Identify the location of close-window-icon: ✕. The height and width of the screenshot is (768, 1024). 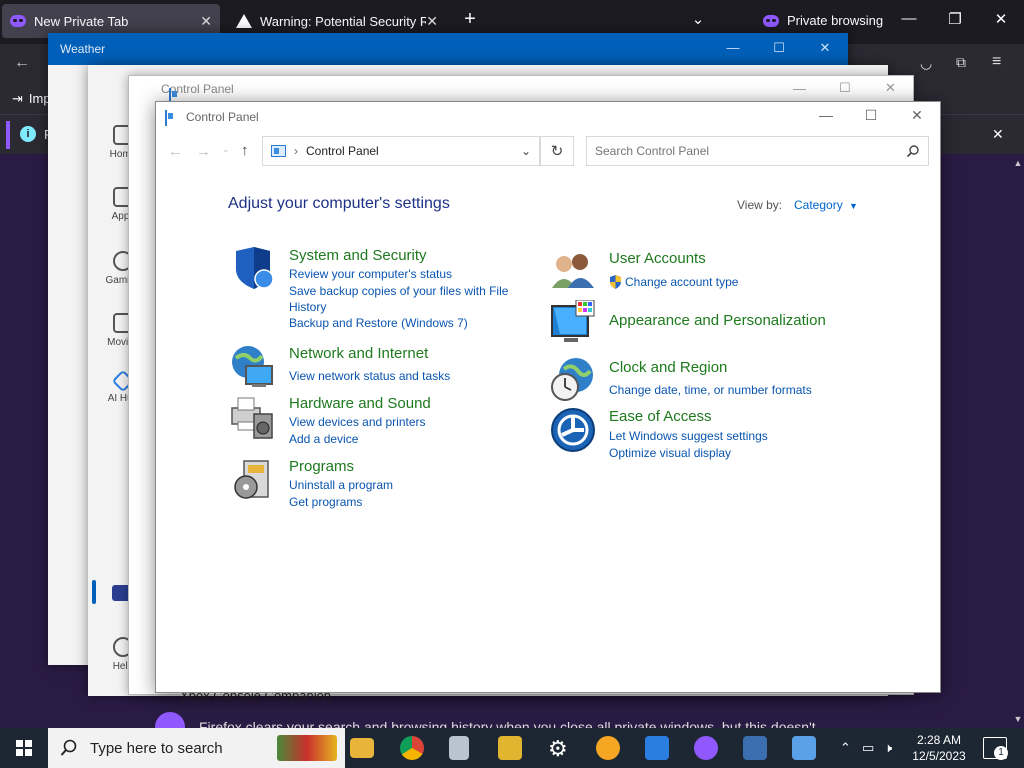
(1001, 19).